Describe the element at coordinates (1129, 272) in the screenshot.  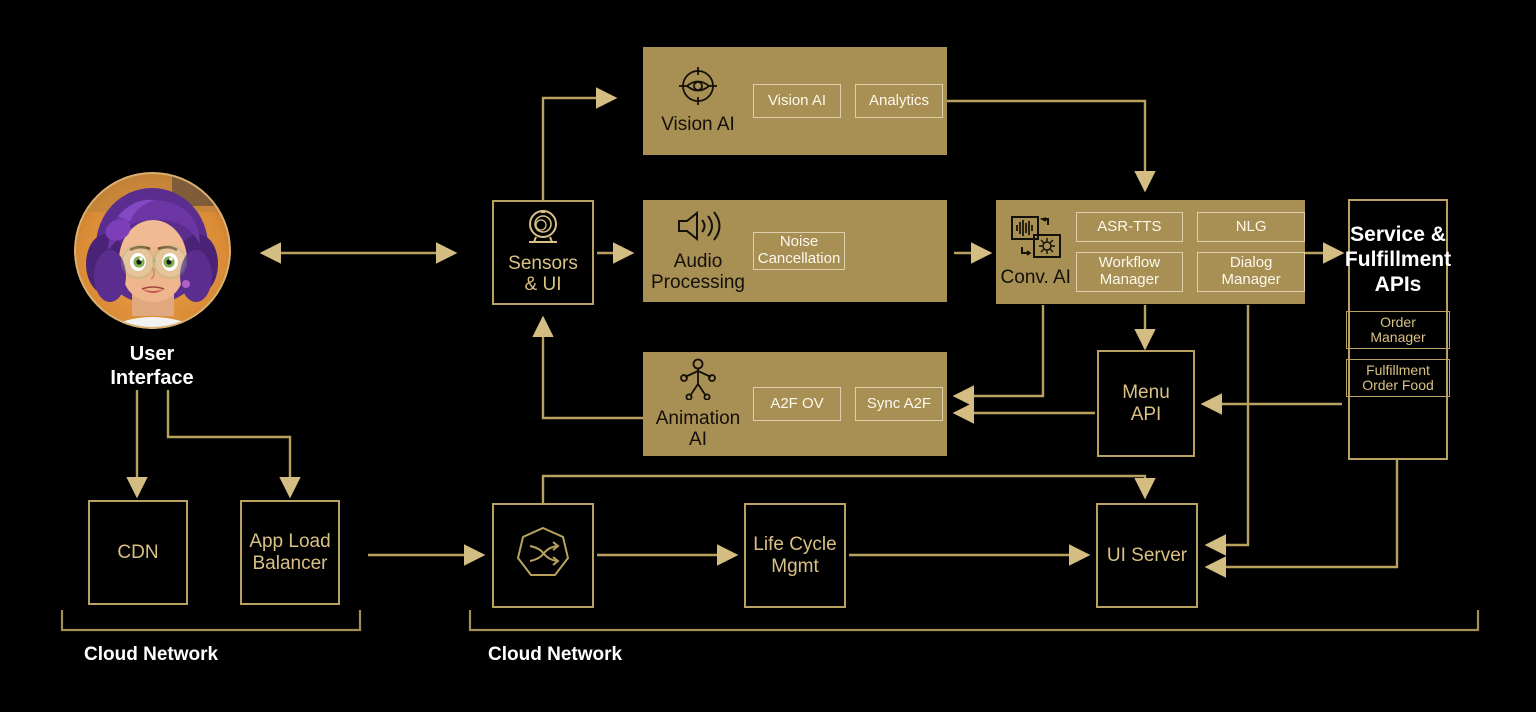
I see `chip-workflow-manager: Workflow Manager` at that location.